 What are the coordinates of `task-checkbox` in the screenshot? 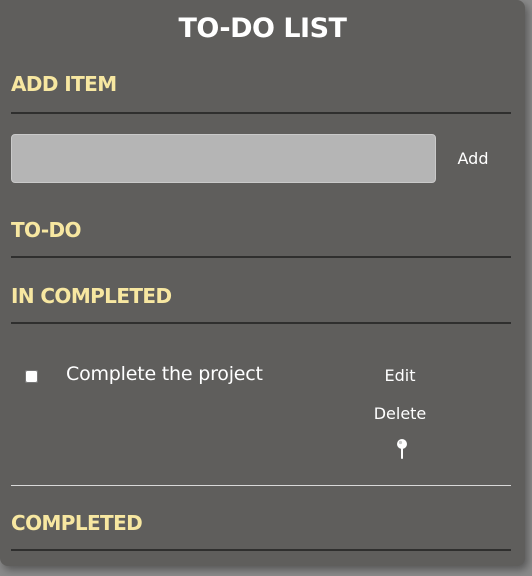 It's located at (31, 376).